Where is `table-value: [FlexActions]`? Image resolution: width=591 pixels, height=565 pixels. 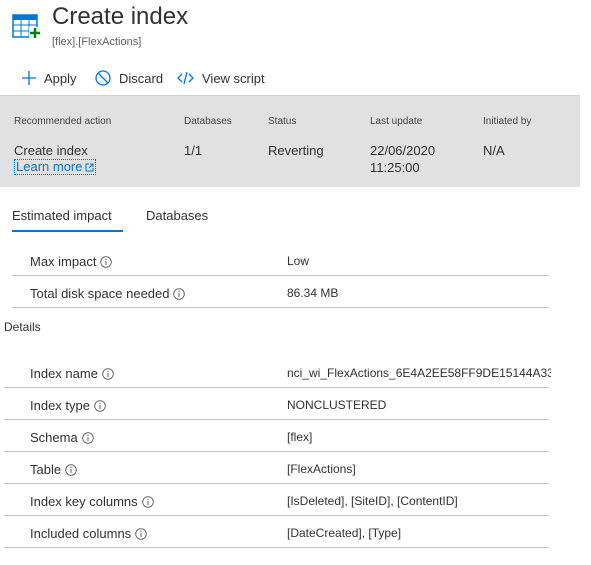 table-value: [FlexActions] is located at coordinates (321, 469).